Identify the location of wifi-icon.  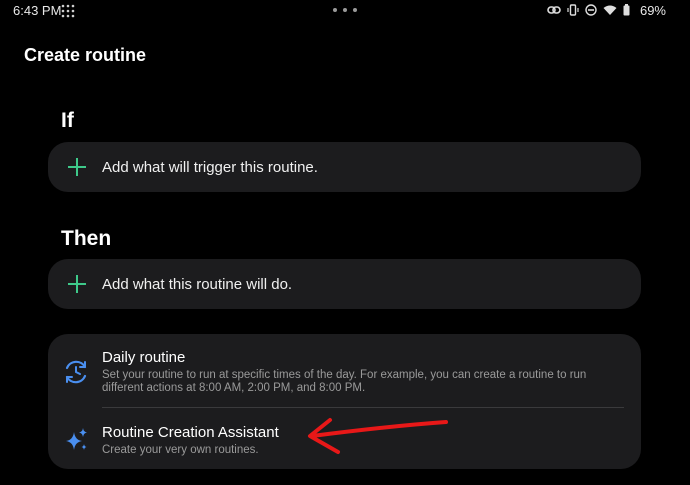
(610, 10).